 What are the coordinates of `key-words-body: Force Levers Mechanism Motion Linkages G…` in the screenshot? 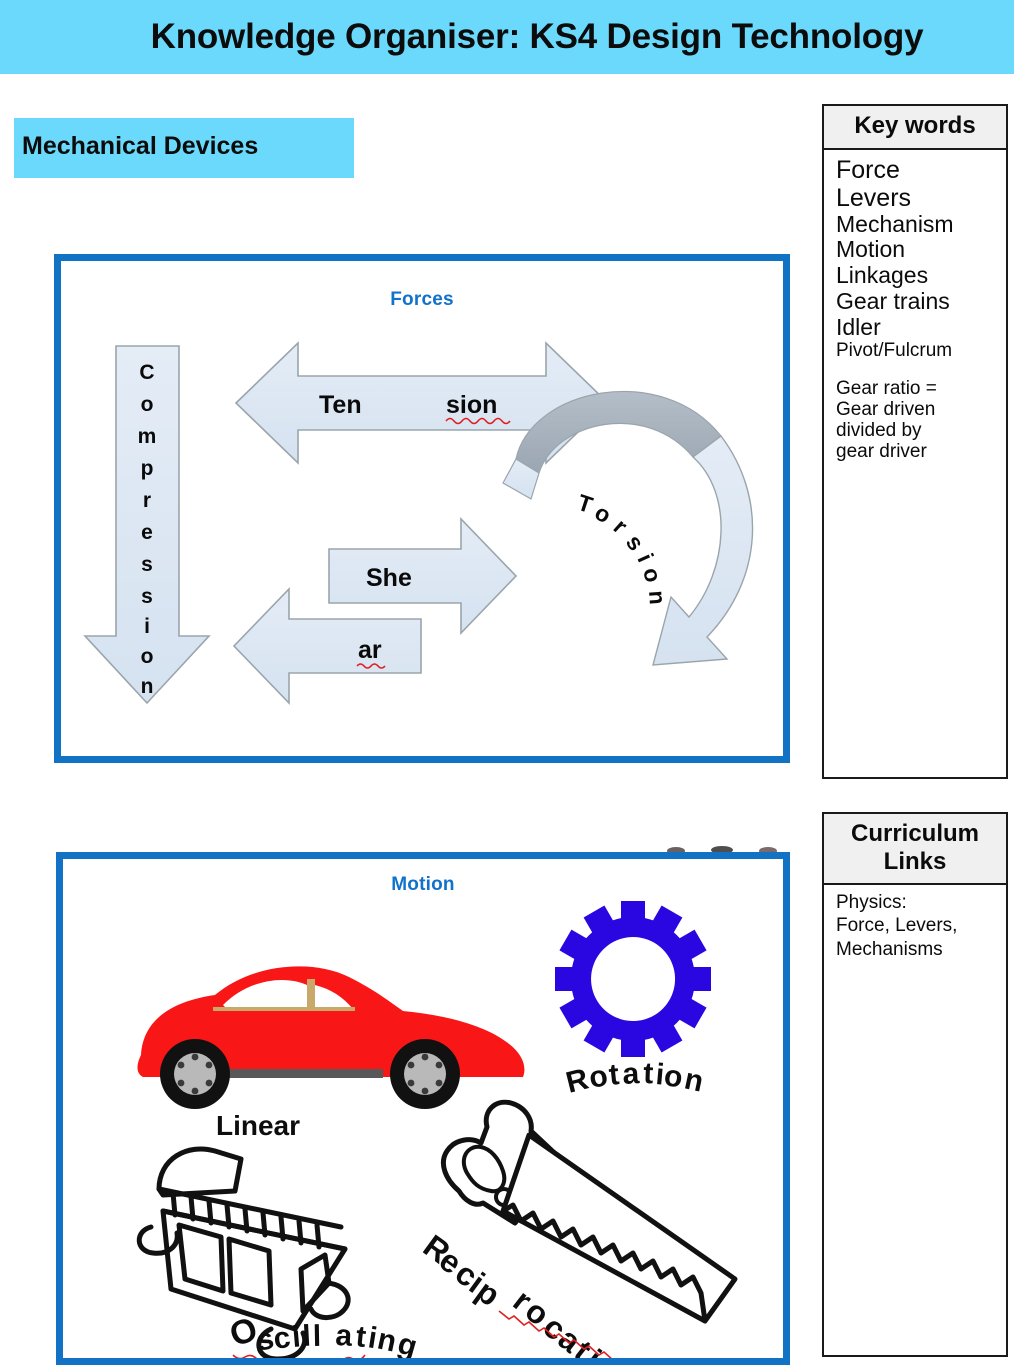 It's located at (915, 310).